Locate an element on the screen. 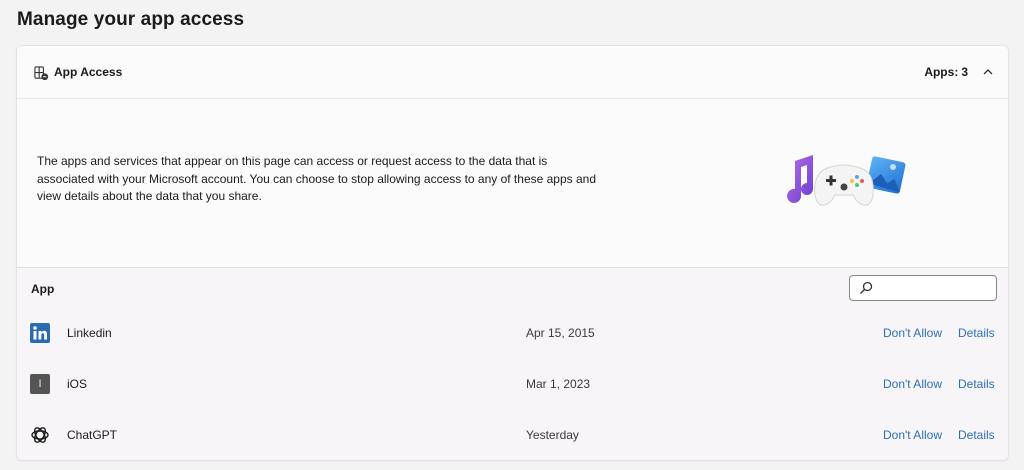 Image resolution: width=1024 pixels, height=470 pixels. app-name: ChatGPT is located at coordinates (92, 435).